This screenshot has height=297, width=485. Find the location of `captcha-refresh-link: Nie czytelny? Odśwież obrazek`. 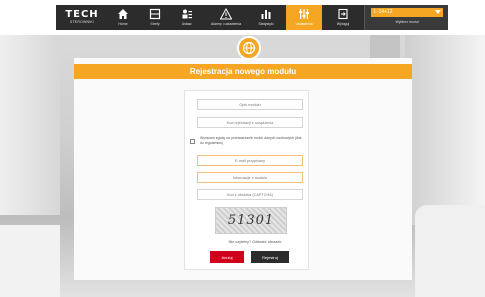

captcha-refresh-link: Nie czytelny? Odśwież obrazek is located at coordinates (255, 242).